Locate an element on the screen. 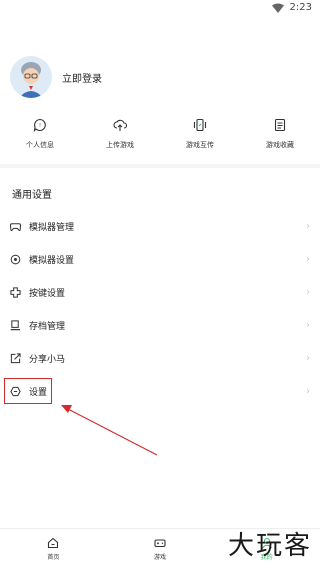 This screenshot has width=320, height=568. section-title: 通用设置 is located at coordinates (32, 195).